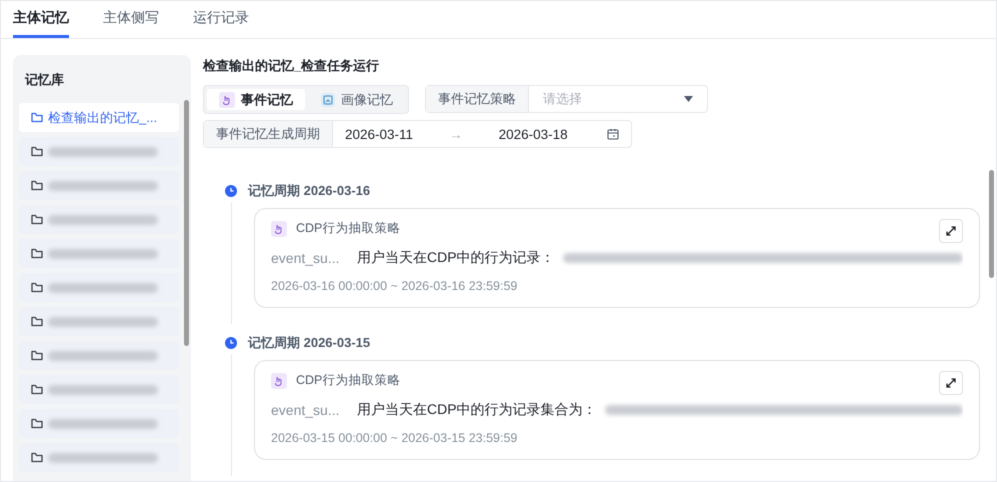 This screenshot has height=482, width=997. Describe the element at coordinates (41, 19) in the screenshot. I see `tab: 主体记忆` at that location.